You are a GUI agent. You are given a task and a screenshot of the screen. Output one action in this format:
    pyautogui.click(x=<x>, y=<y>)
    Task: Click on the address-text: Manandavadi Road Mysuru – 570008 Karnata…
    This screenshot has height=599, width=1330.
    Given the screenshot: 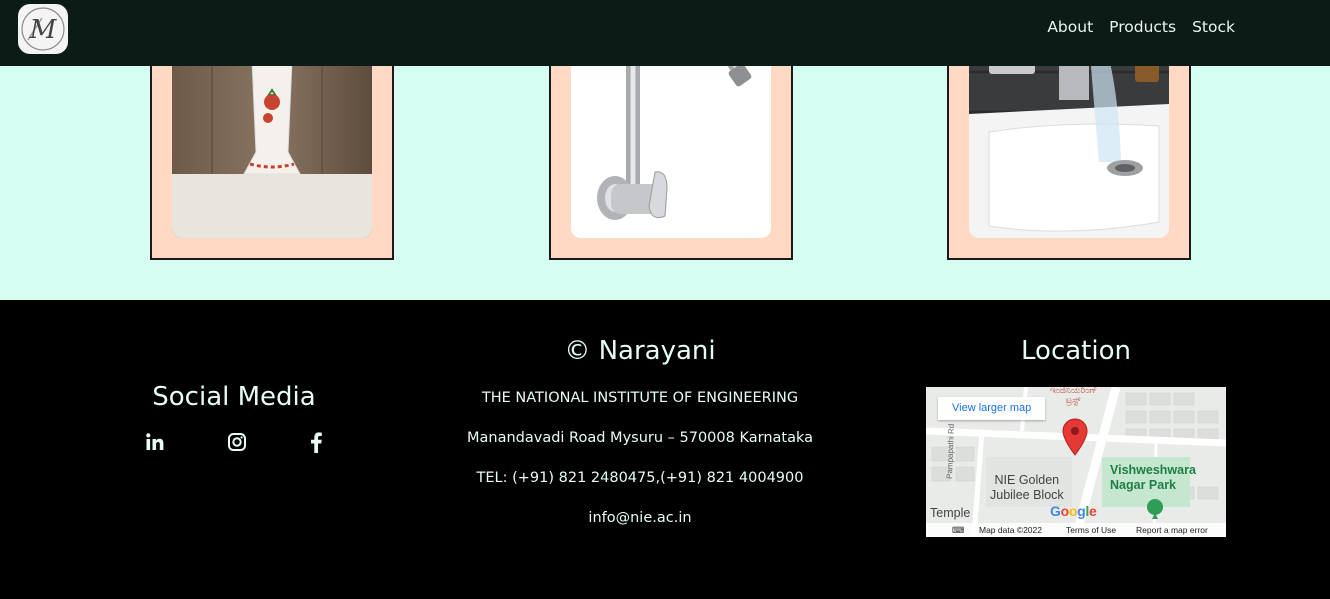 What is the action you would take?
    pyautogui.click(x=640, y=438)
    